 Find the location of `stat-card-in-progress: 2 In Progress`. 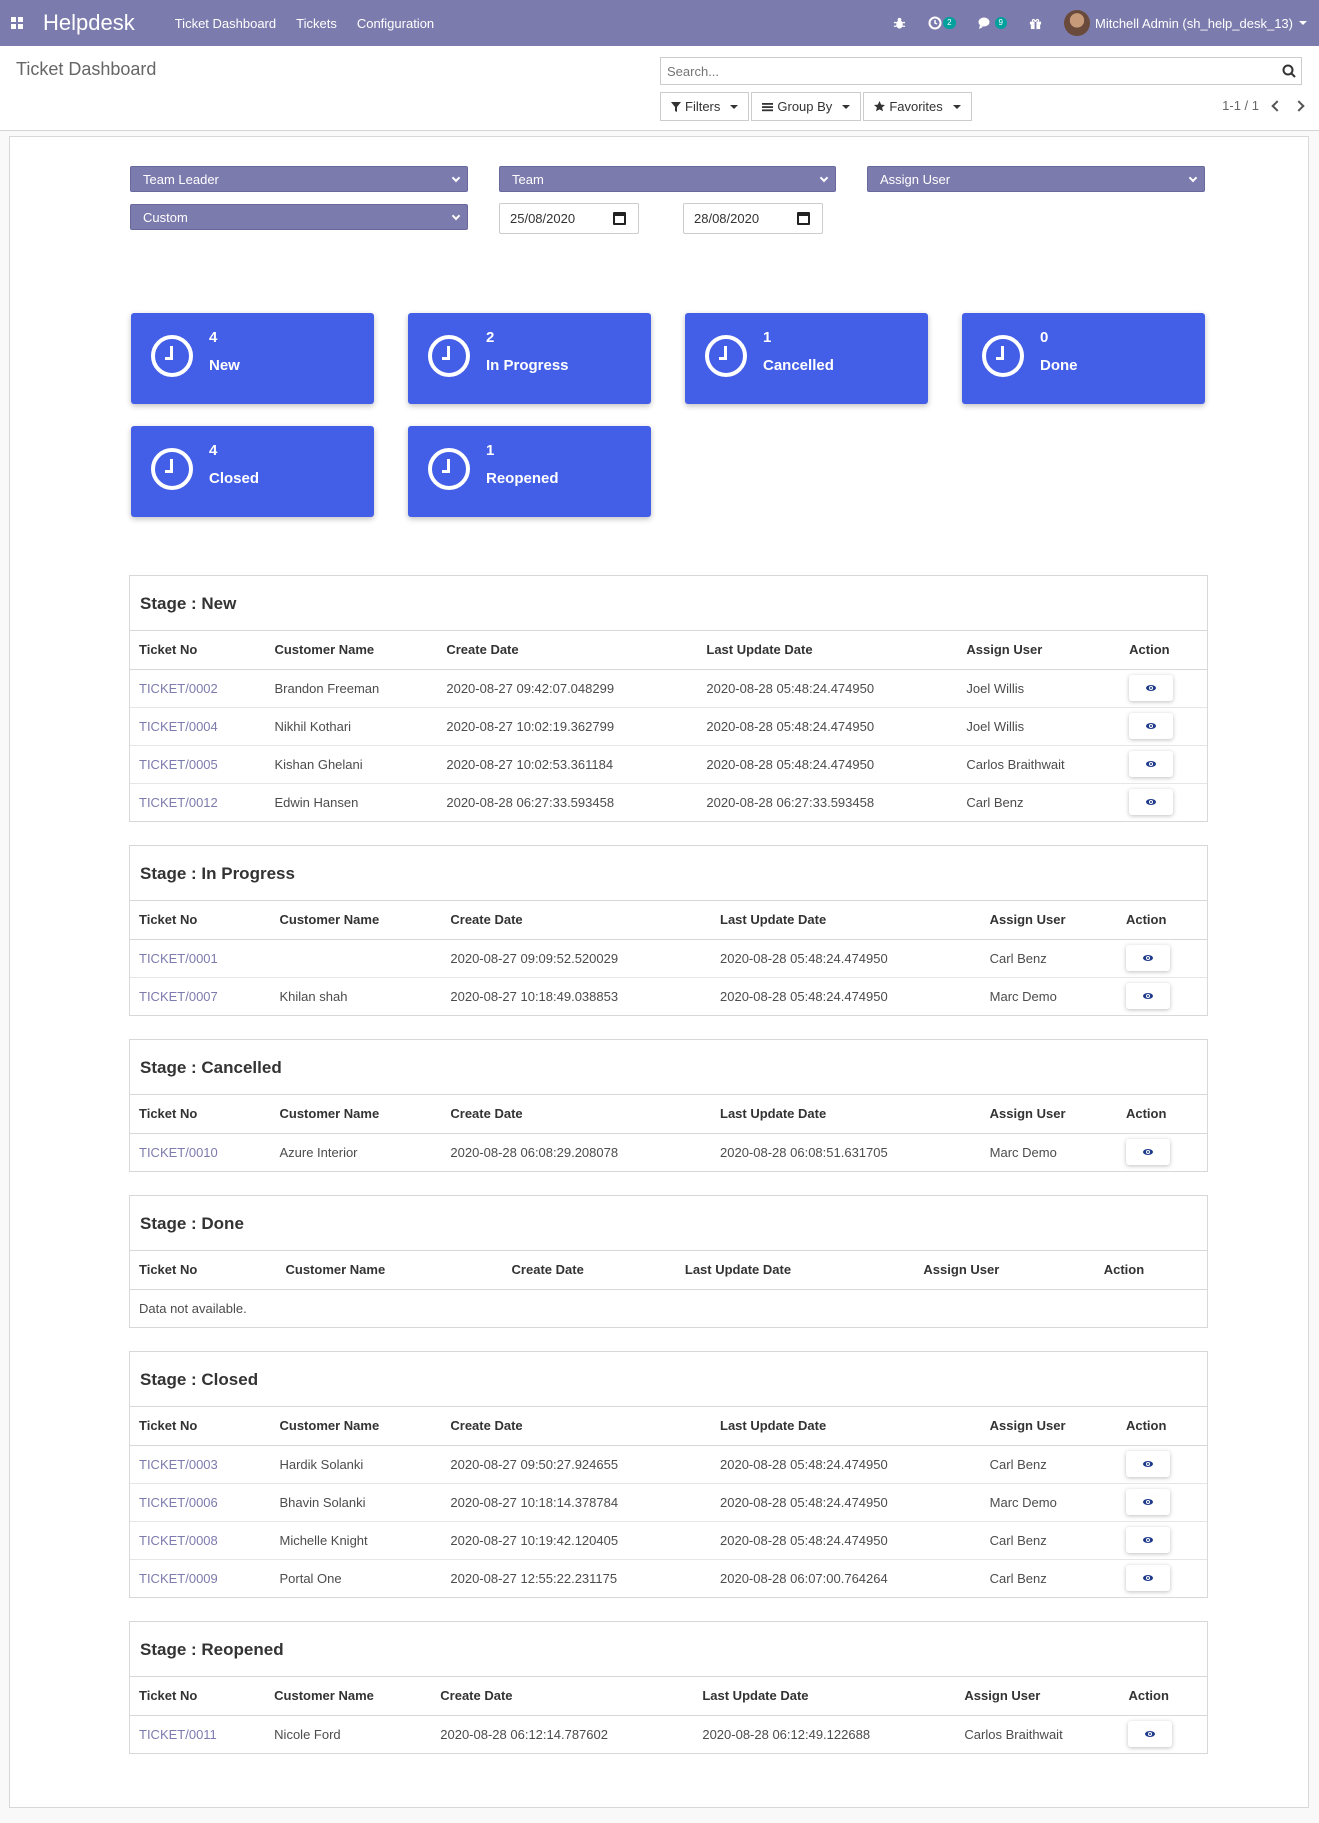

stat-card-in-progress: 2 In Progress is located at coordinates (529, 358).